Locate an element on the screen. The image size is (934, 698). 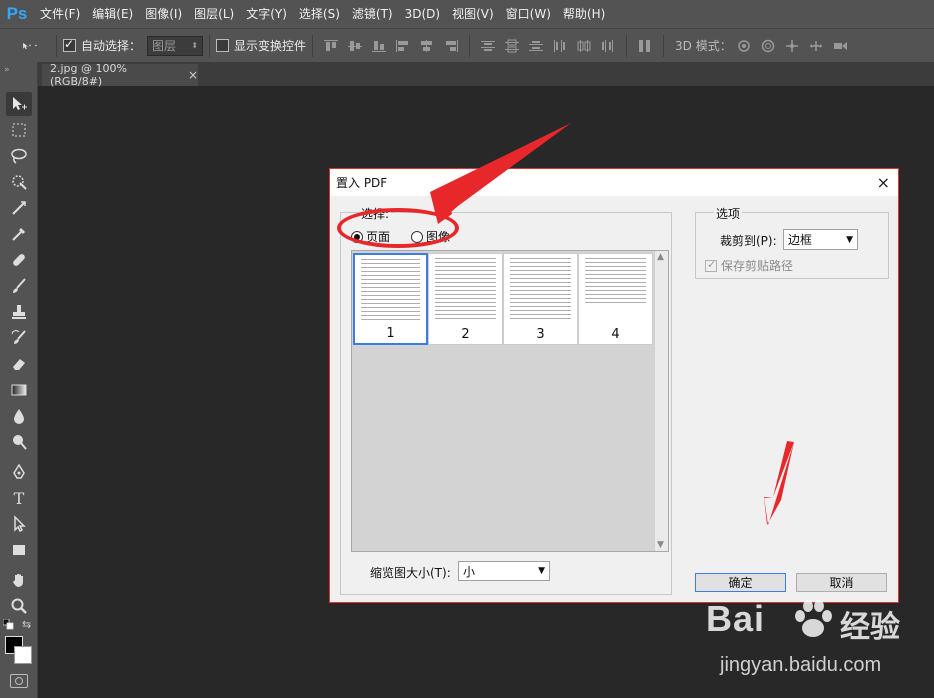
options-group: 选项 裁剪到(P): 边框 ▼ 保存剪贴路径 is located at coordinates (792, 242).